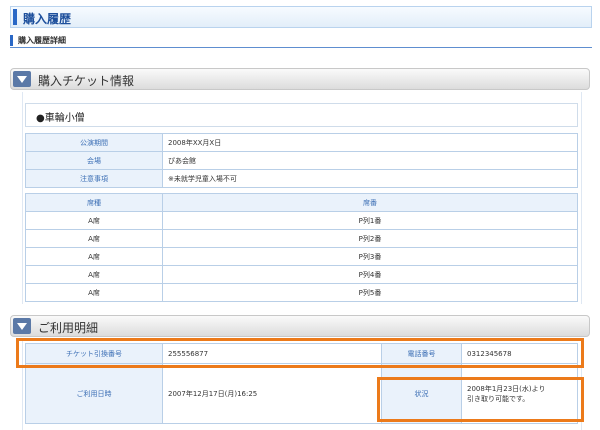  Describe the element at coordinates (11, 40) in the screenshot. I see `subheader-accent-bar` at that location.